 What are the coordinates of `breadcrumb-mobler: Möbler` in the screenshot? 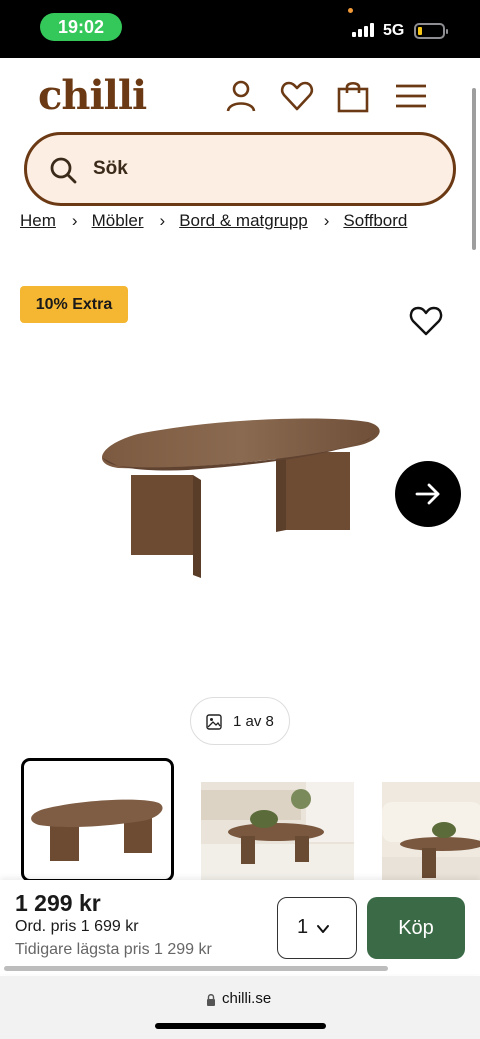 It's located at (118, 221).